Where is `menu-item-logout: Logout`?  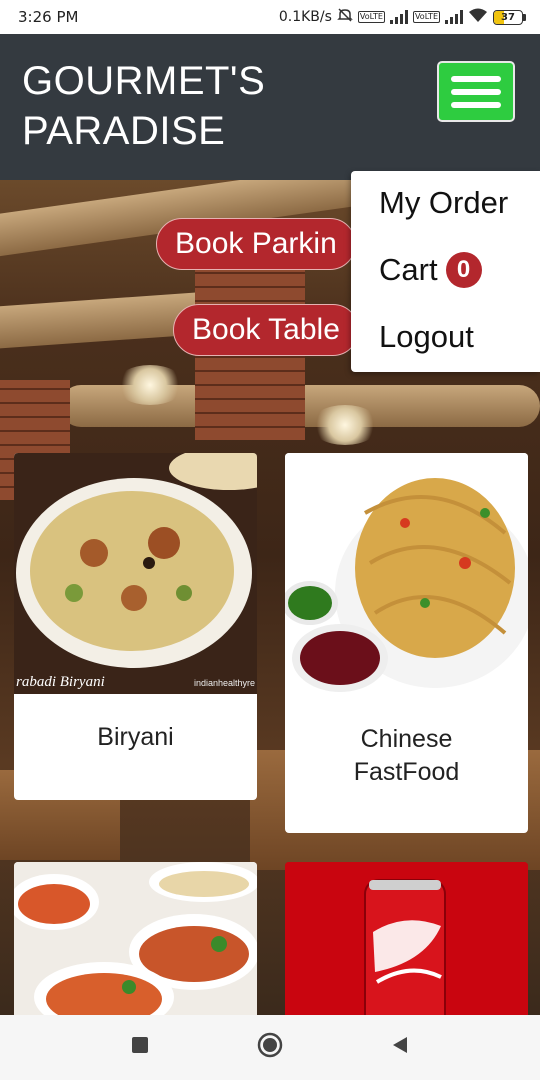 menu-item-logout: Logout is located at coordinates (426, 337).